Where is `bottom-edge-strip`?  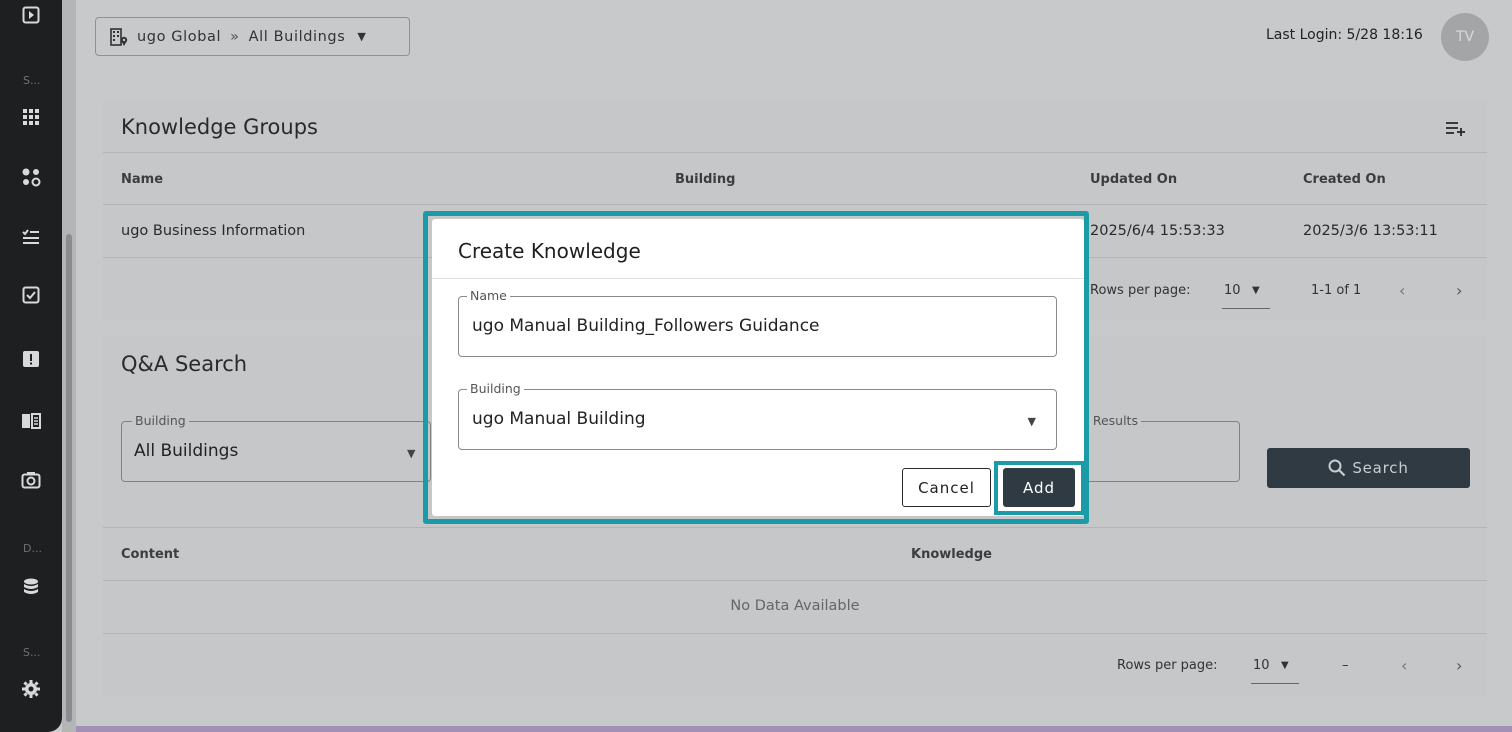 bottom-edge-strip is located at coordinates (794, 729).